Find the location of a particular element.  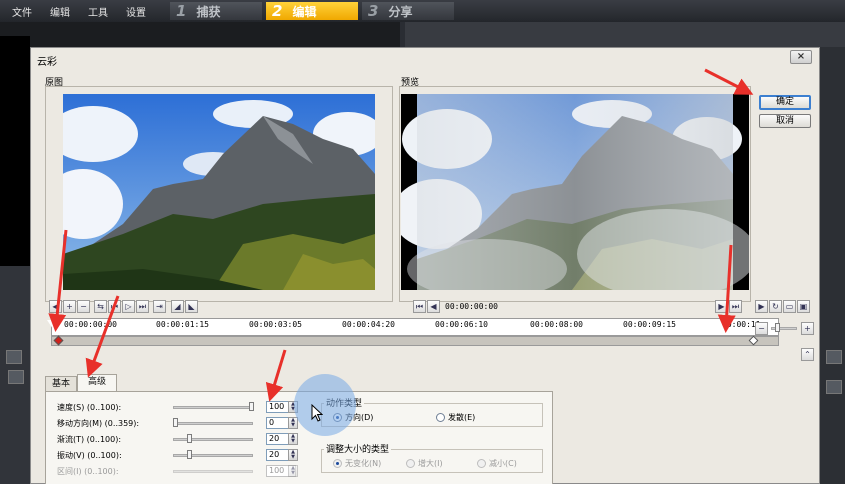

workflow-steps: 1 捕获 2 编辑 3 分享 is located at coordinates (314, 11).